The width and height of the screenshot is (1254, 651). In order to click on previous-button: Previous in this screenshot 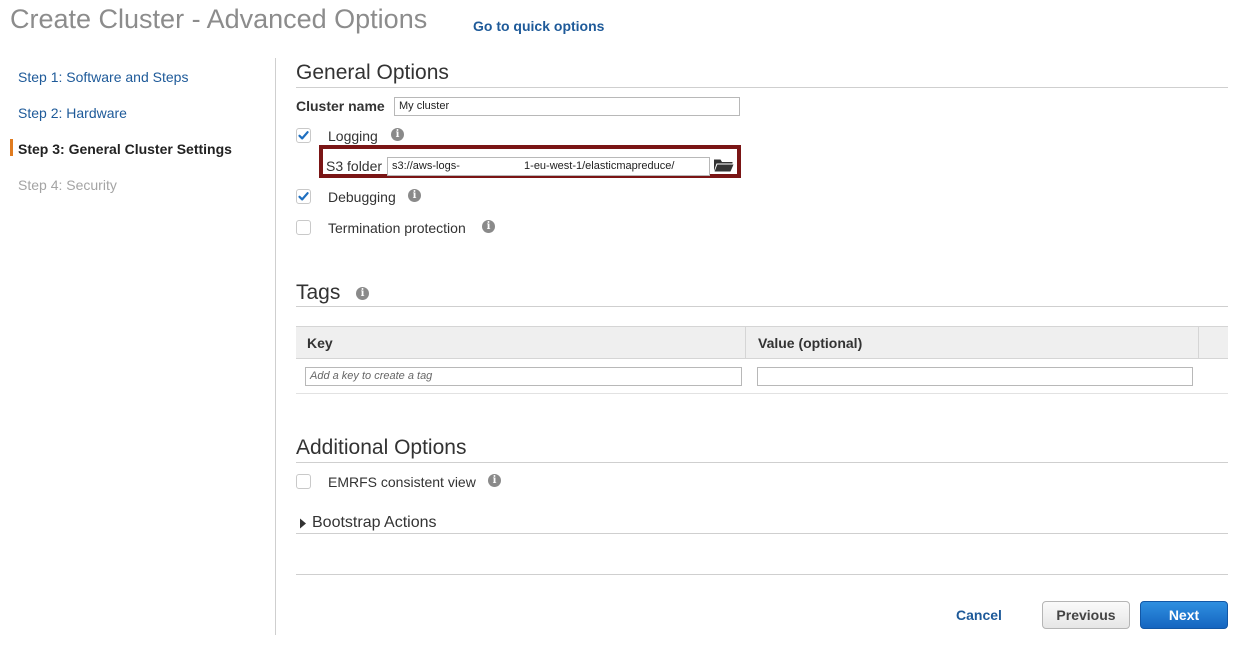, I will do `click(1086, 615)`.